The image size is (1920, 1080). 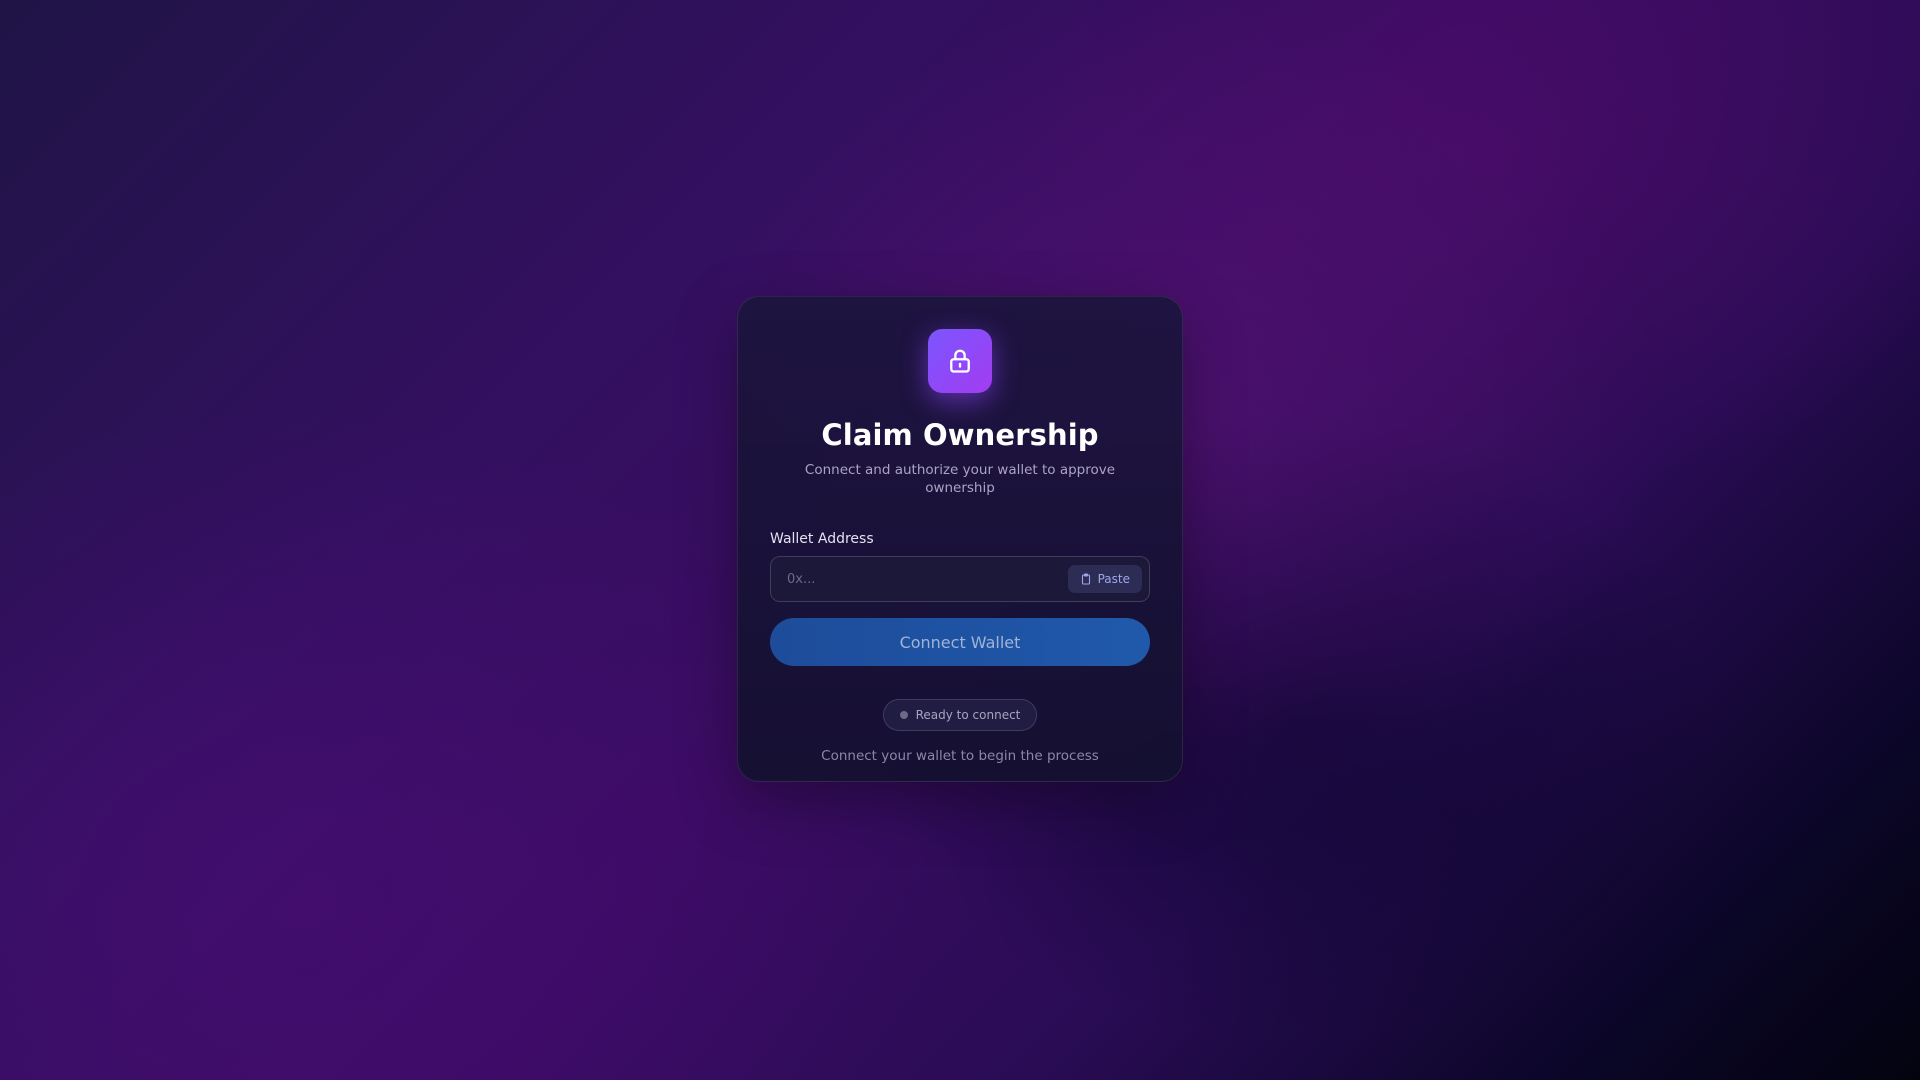 What do you see at coordinates (822, 539) in the screenshot?
I see `wallet-address-label: Wallet Address` at bounding box center [822, 539].